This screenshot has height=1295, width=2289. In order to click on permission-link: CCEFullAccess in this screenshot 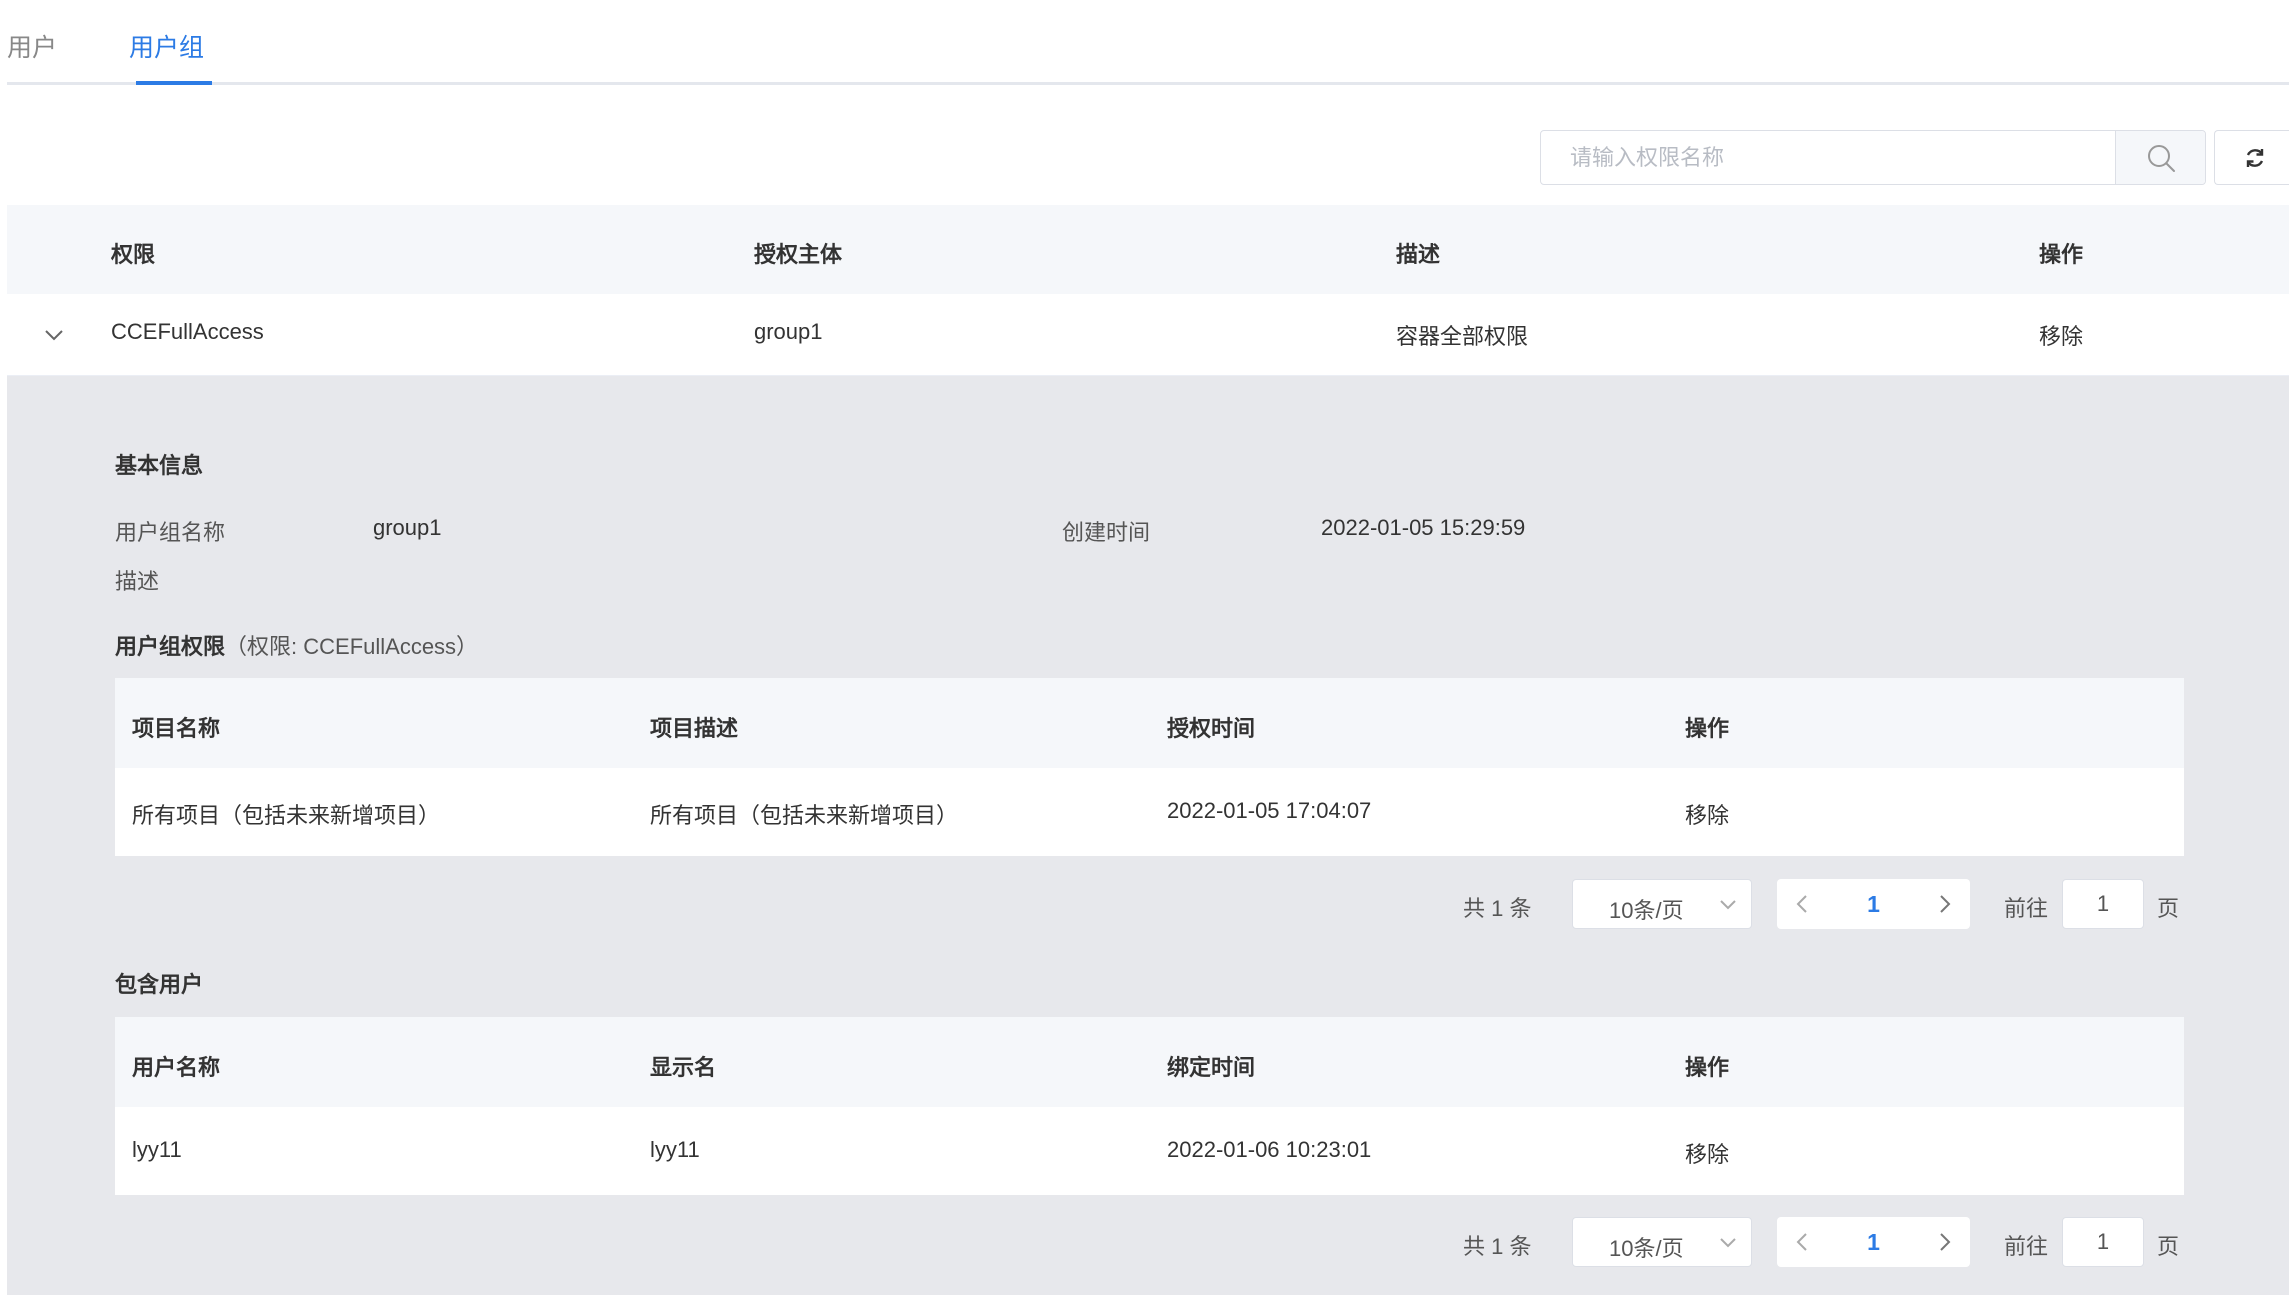, I will do `click(187, 332)`.